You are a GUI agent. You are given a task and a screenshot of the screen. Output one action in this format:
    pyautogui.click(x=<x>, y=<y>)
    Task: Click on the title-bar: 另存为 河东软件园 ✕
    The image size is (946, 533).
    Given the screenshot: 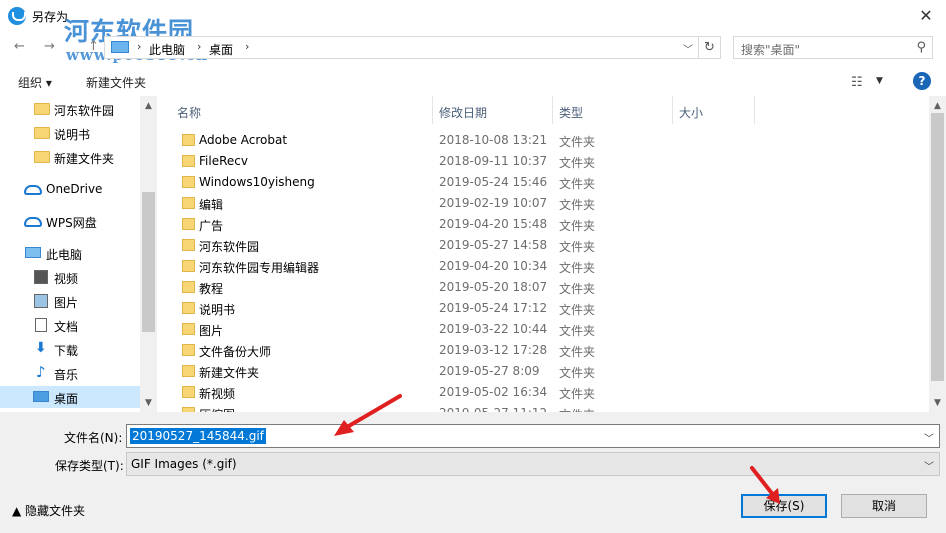 What is the action you would take?
    pyautogui.click(x=473, y=23)
    